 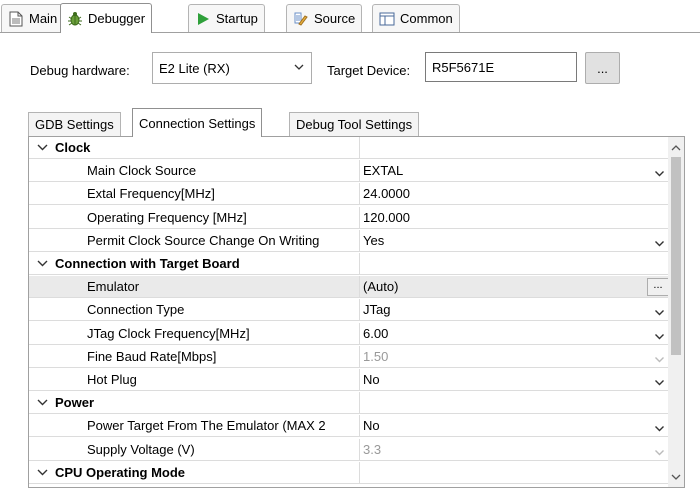 What do you see at coordinates (516, 241) in the screenshot?
I see `property-value-cell: Yes` at bounding box center [516, 241].